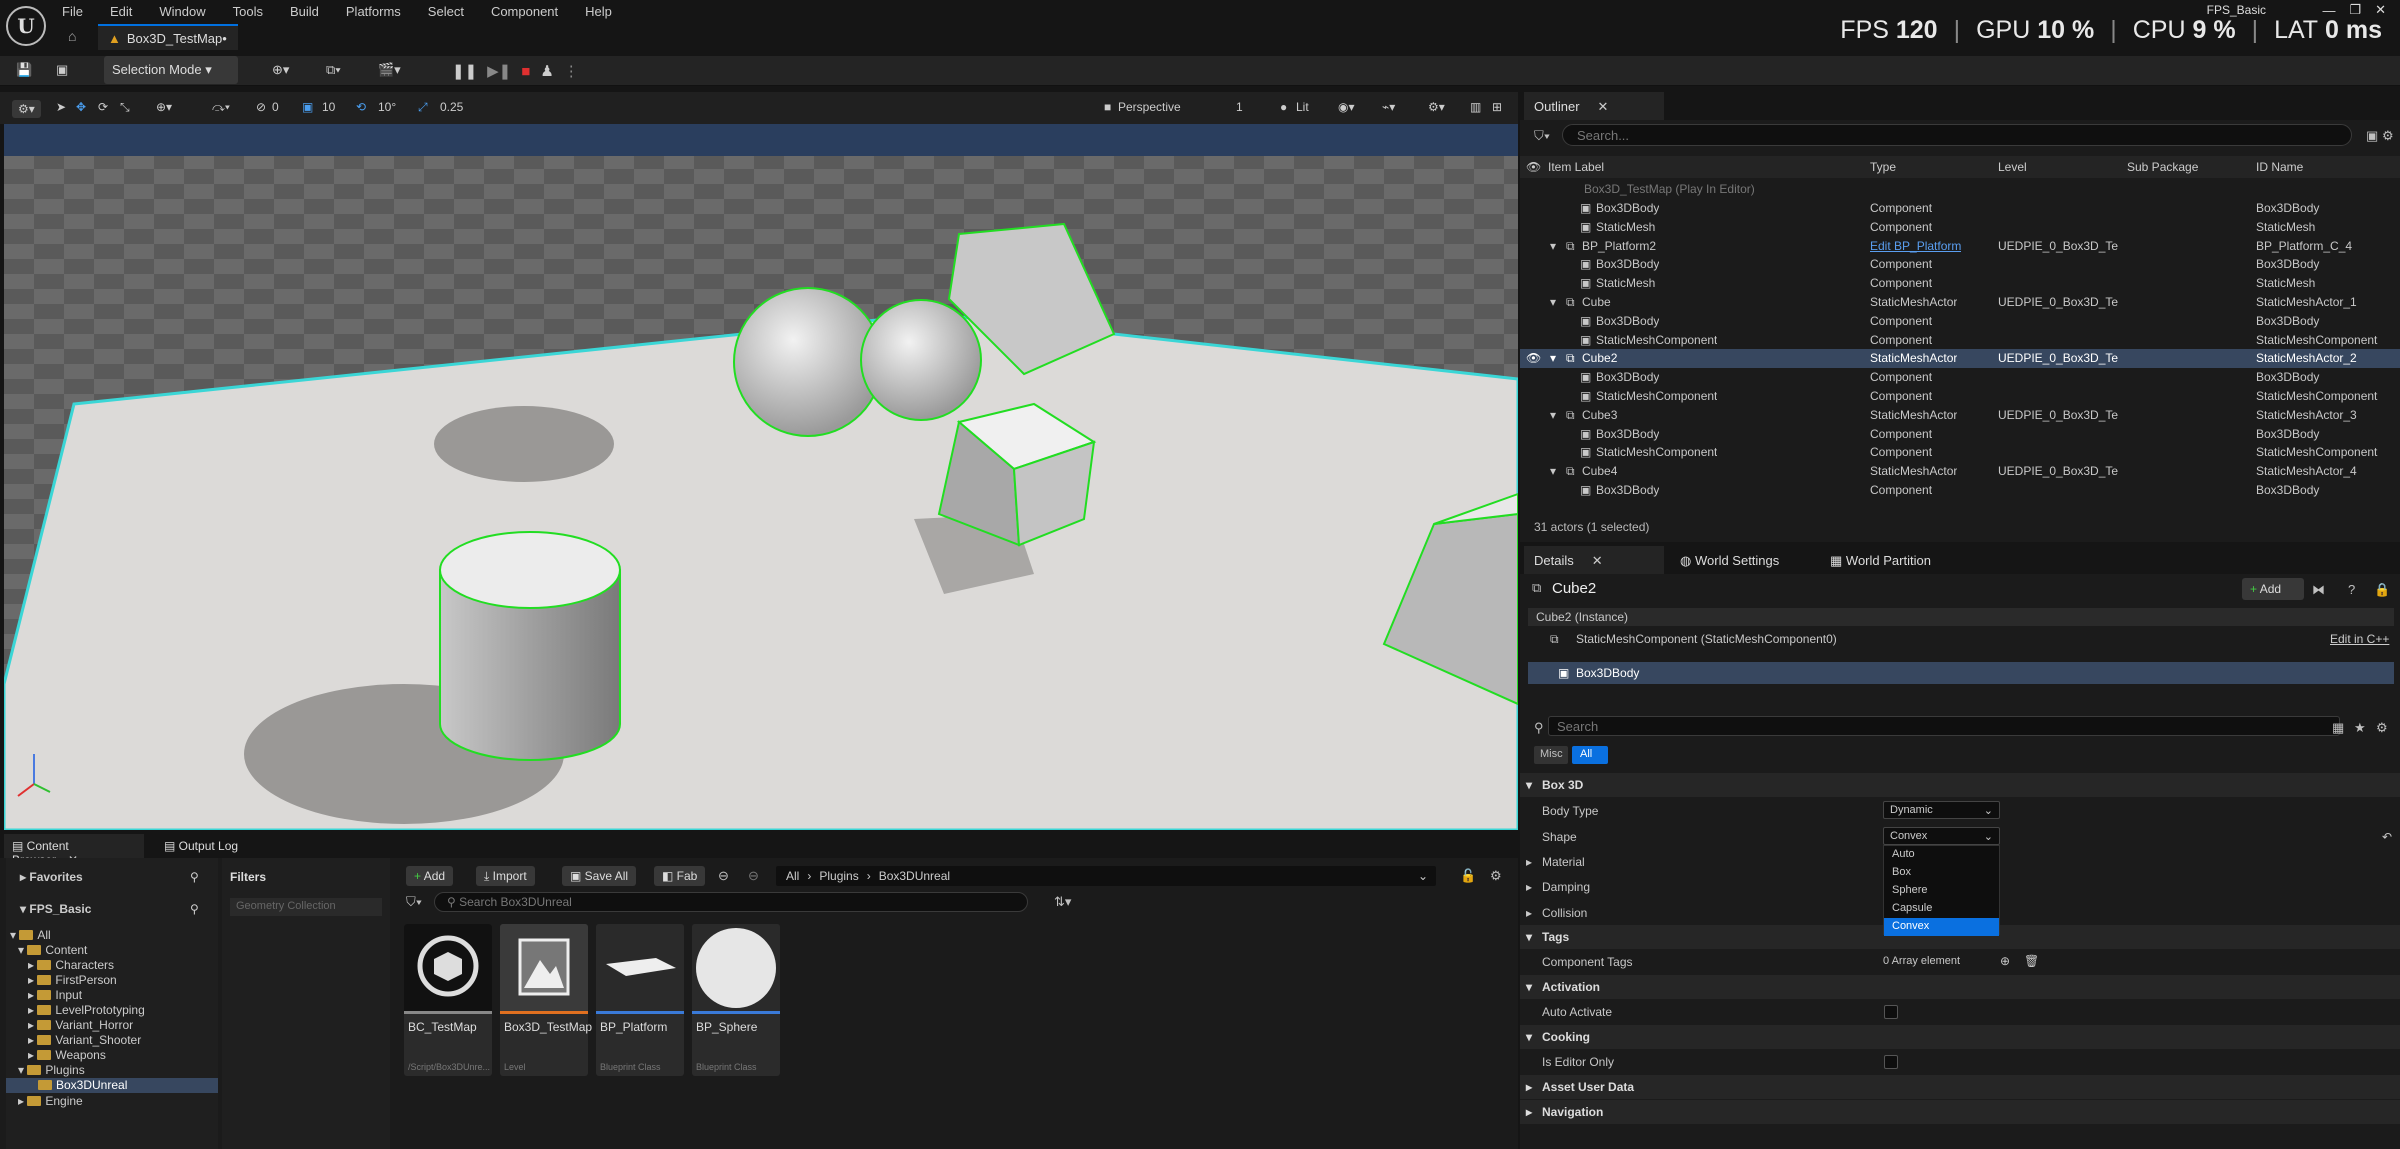  What do you see at coordinates (2382, 590) in the screenshot?
I see `lock-icon: 🔒` at bounding box center [2382, 590].